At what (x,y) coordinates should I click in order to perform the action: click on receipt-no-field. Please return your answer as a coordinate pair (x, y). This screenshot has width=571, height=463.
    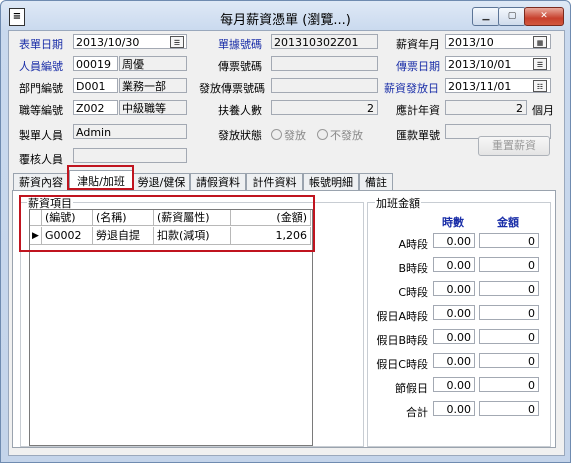
    Looking at the image, I should click on (324, 63).